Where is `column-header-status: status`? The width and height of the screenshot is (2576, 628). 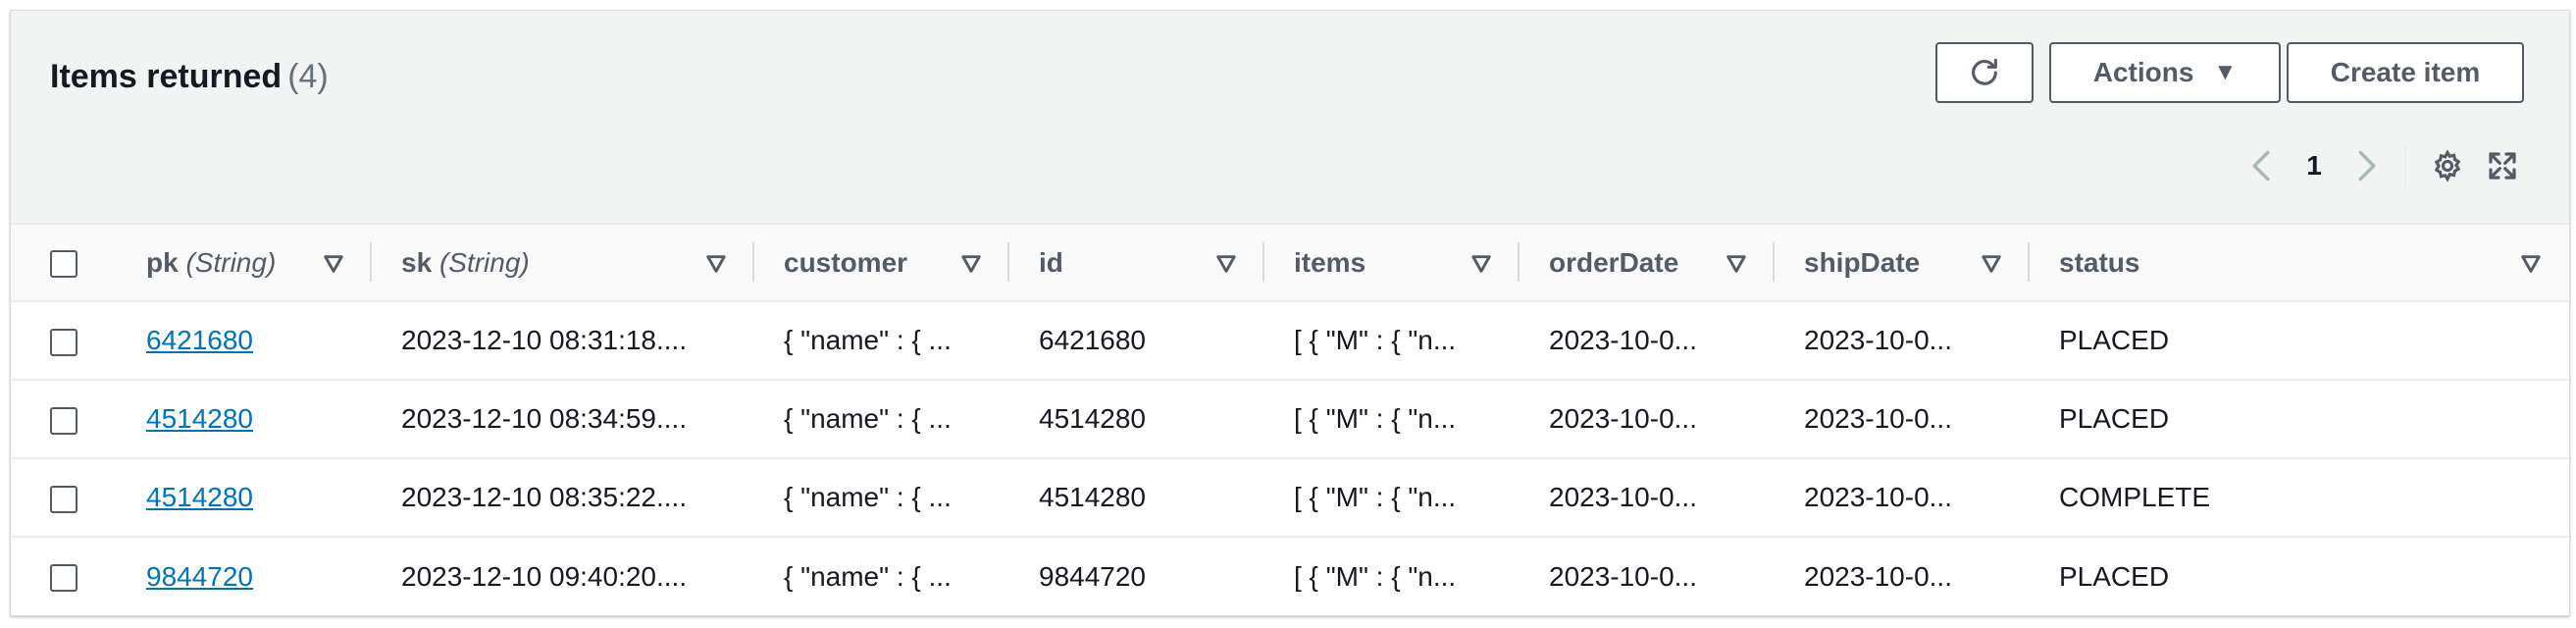 column-header-status: status is located at coordinates (2299, 263).